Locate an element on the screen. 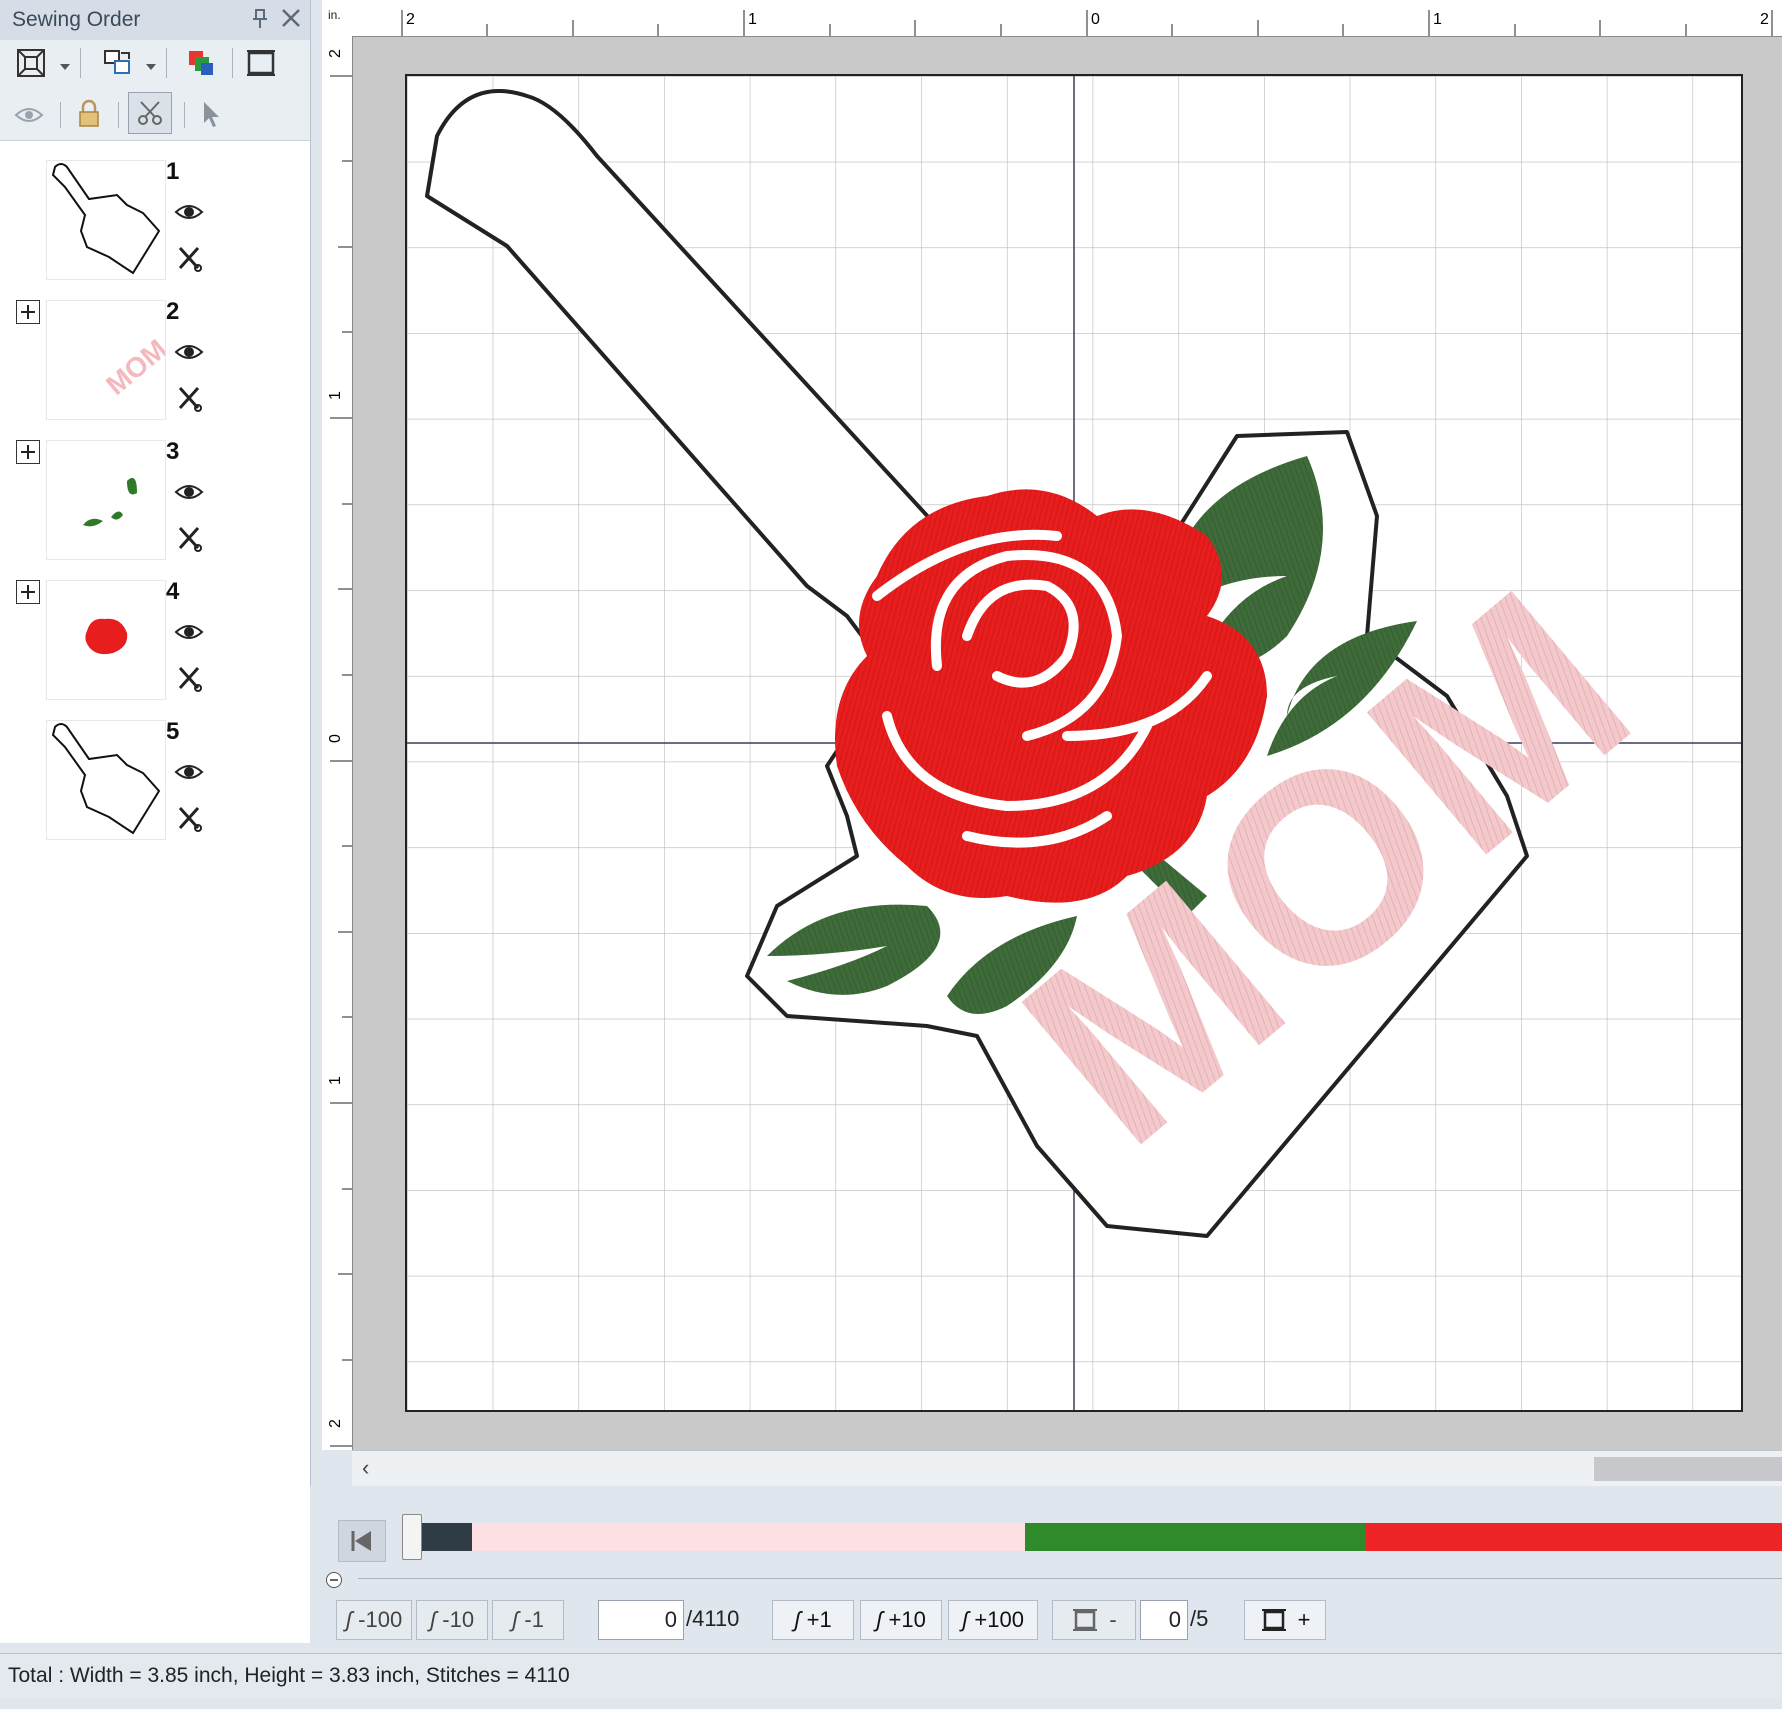 Image resolution: width=1782 pixels, height=1709 pixels. item-number: 3 is located at coordinates (173, 451).